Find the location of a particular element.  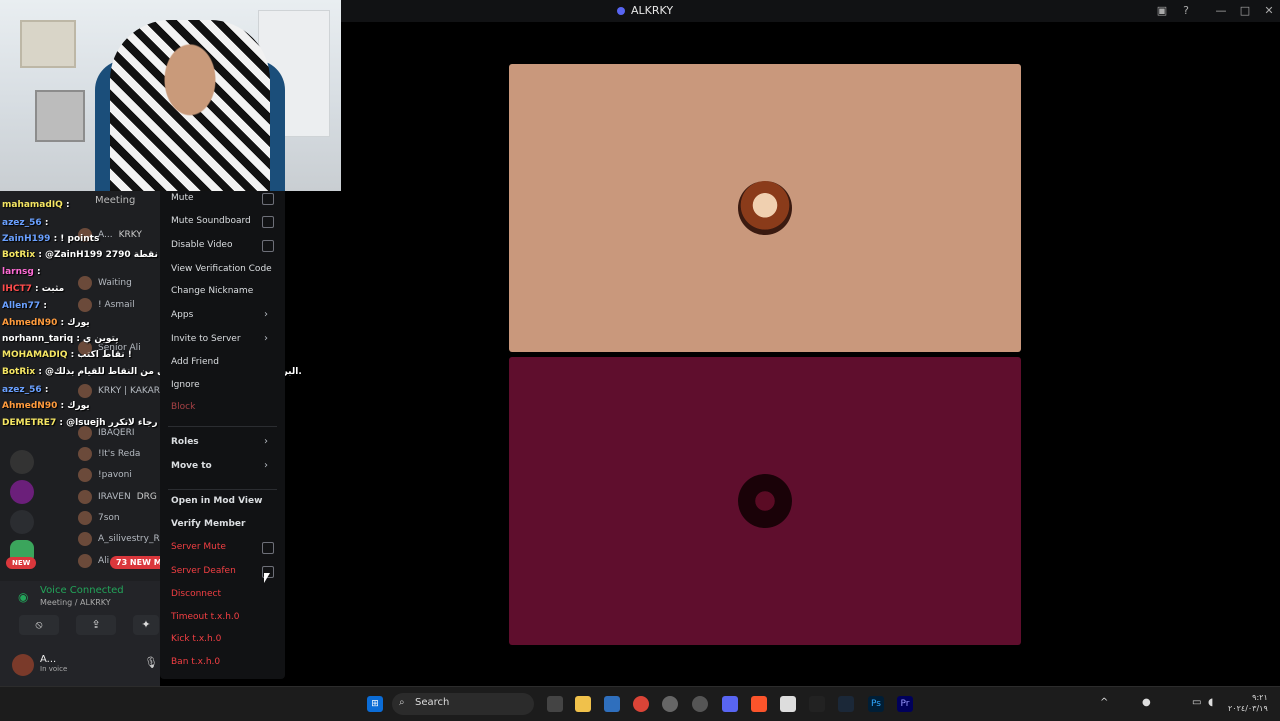

list-item: A_silivestry_RF is located at coordinates (121, 539).